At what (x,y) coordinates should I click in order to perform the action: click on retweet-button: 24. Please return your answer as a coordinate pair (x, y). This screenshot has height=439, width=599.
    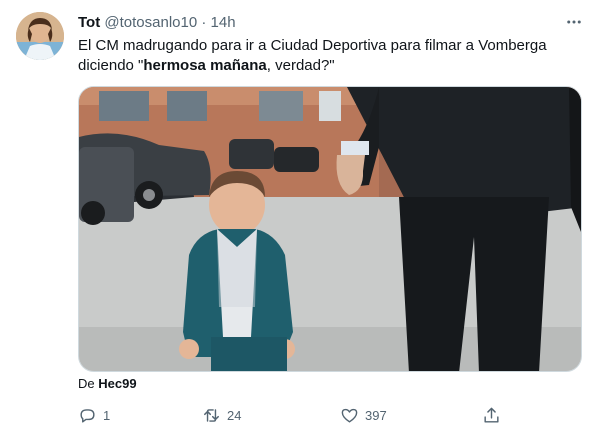
    Looking at the image, I should click on (221, 415).